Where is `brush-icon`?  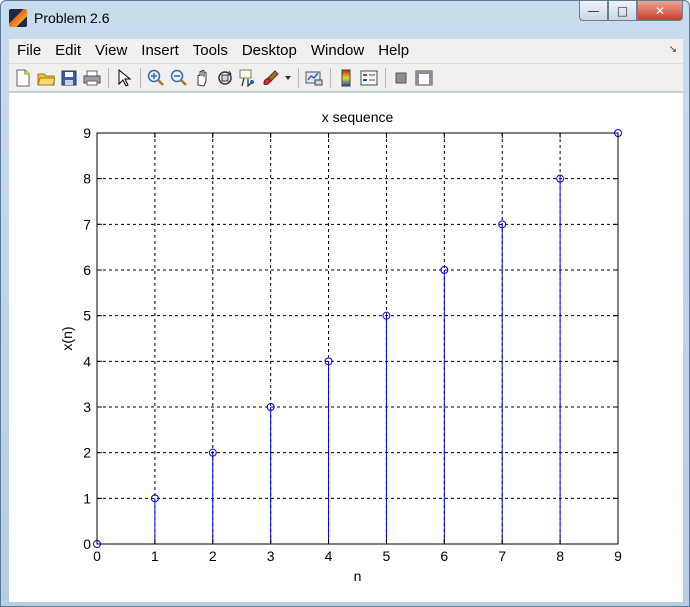 brush-icon is located at coordinates (271, 78).